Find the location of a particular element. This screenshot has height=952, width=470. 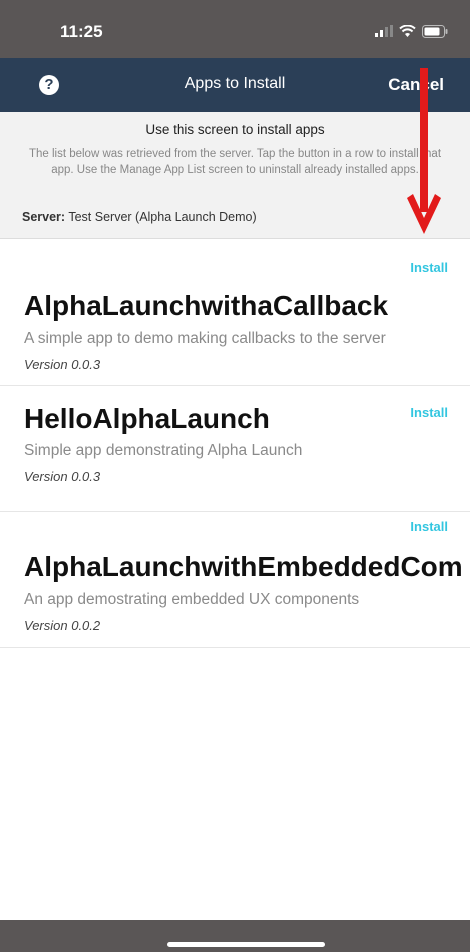

status-icons is located at coordinates (411, 31).